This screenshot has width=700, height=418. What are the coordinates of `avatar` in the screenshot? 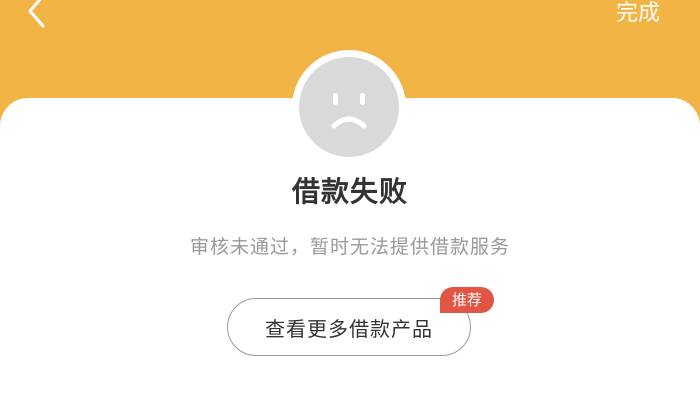 It's located at (349, 107).